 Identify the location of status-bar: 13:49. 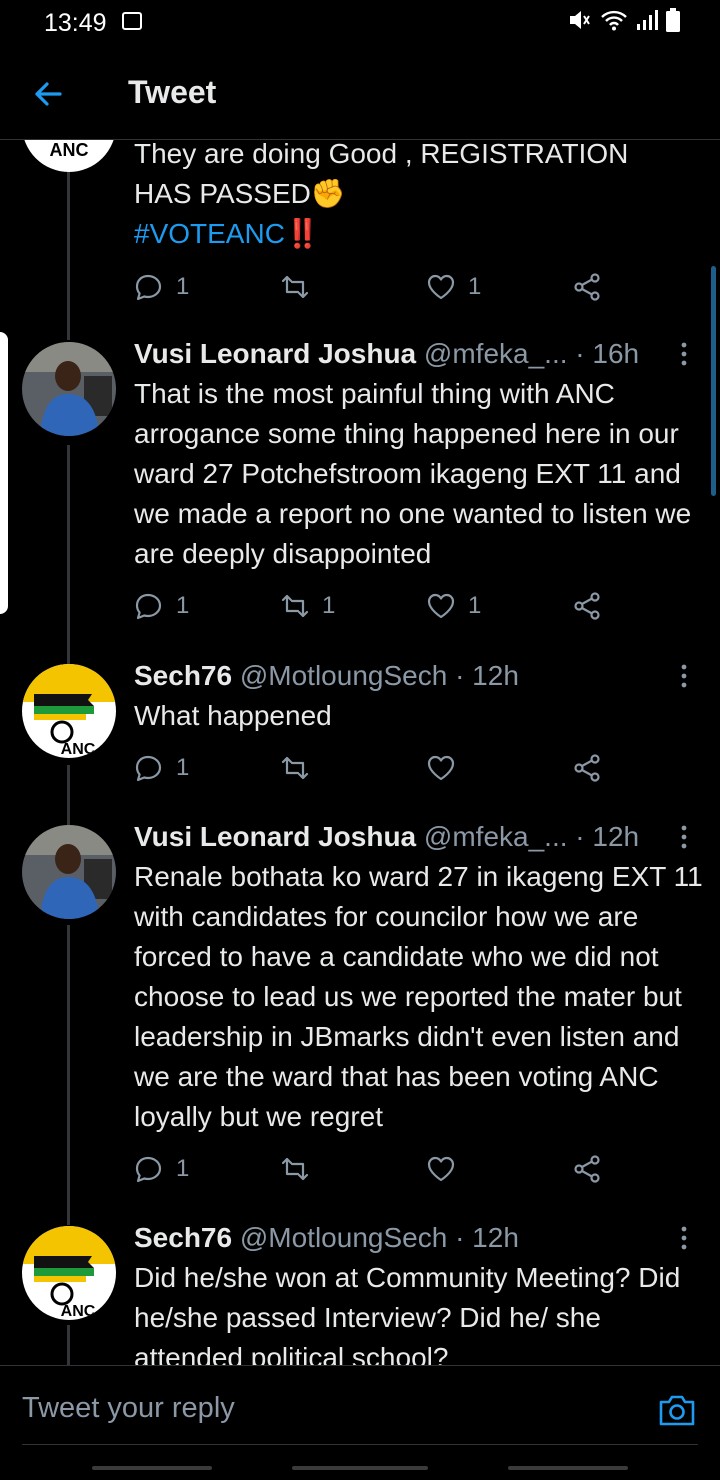
(360, 24).